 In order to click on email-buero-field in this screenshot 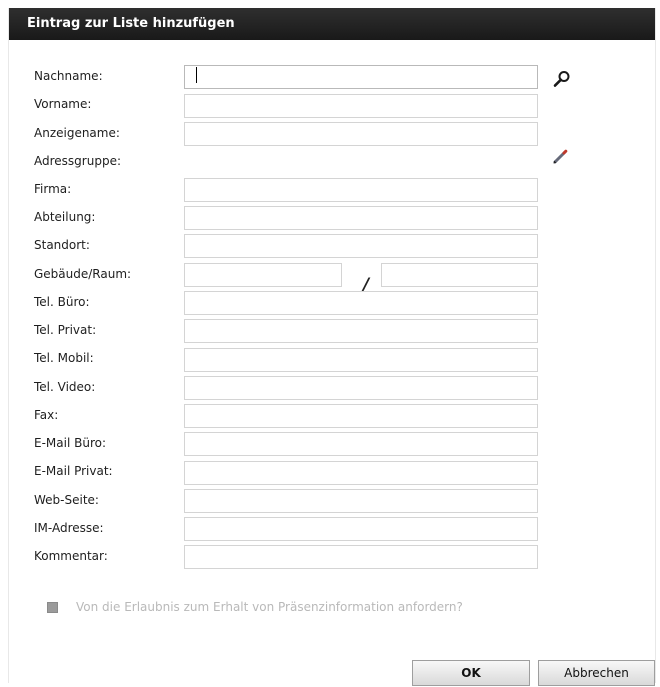, I will do `click(361, 444)`.